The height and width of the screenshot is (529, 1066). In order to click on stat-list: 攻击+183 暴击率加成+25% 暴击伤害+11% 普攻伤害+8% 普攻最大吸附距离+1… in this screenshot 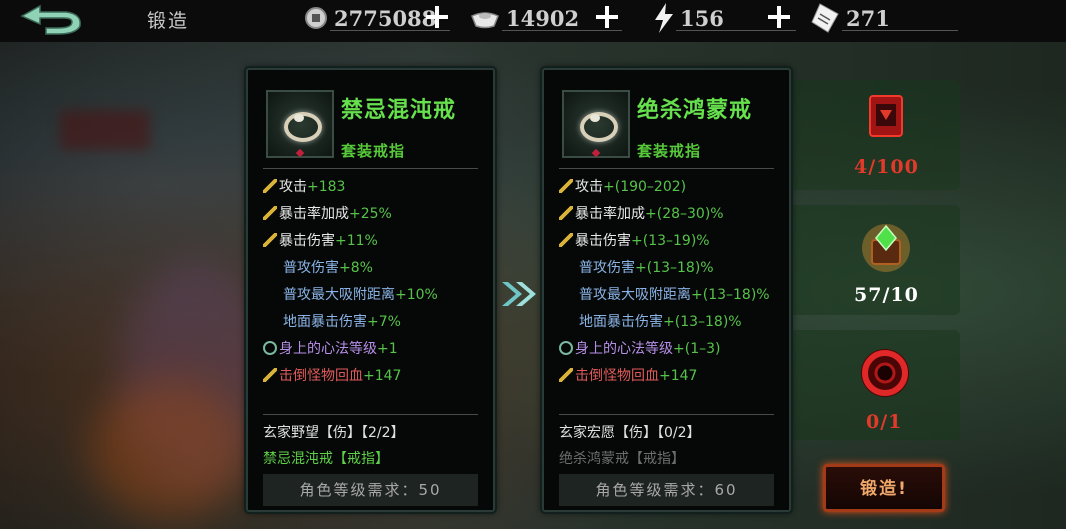, I will do `click(375, 282)`.